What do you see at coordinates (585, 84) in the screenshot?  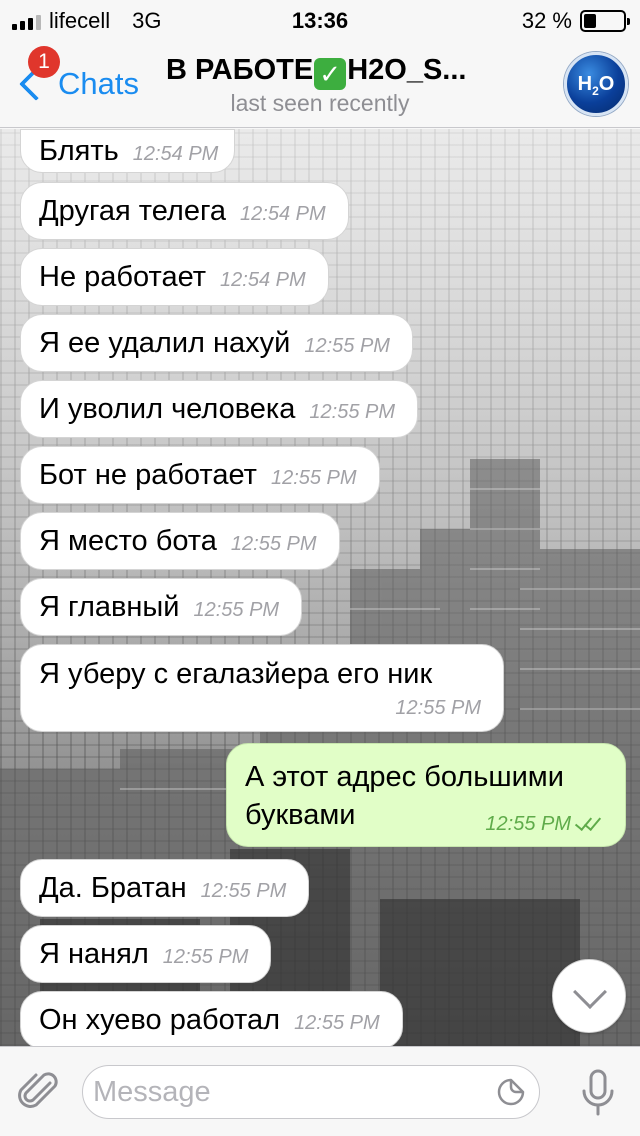 I see `avatar-text: H` at bounding box center [585, 84].